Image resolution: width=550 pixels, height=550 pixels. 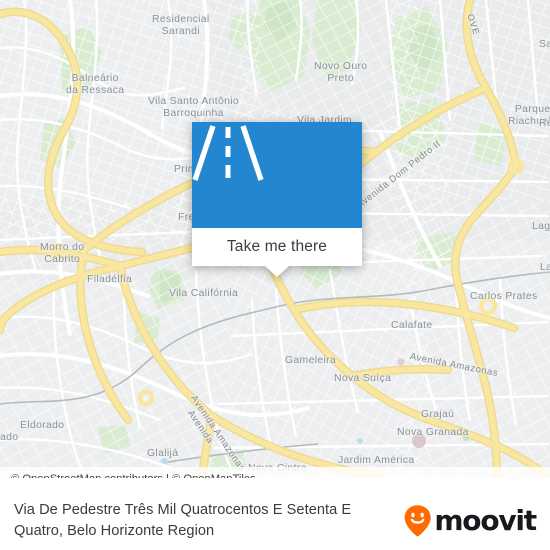 What do you see at coordinates (277, 271) in the screenshot?
I see `popup-pointer` at bounding box center [277, 271].